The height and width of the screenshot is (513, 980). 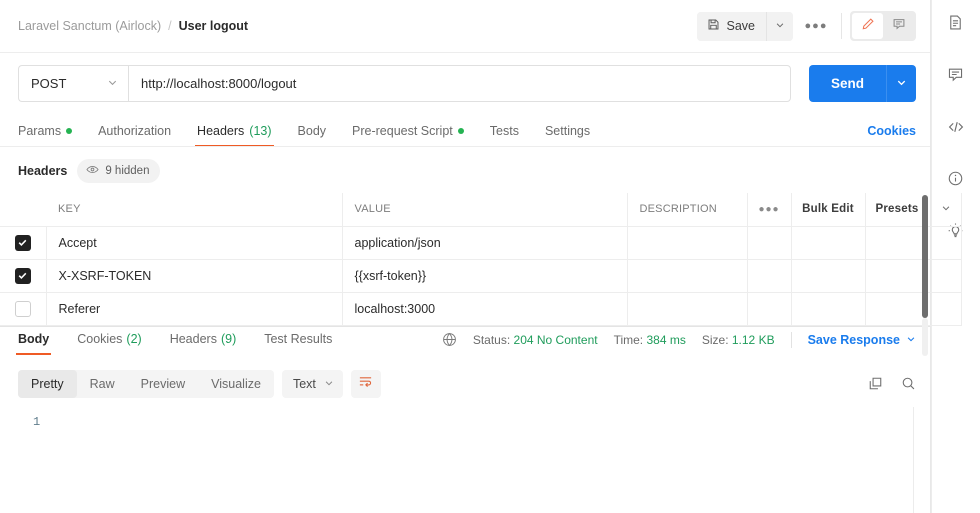 I want to click on table-row: Accept application/json, so click(x=481, y=242).